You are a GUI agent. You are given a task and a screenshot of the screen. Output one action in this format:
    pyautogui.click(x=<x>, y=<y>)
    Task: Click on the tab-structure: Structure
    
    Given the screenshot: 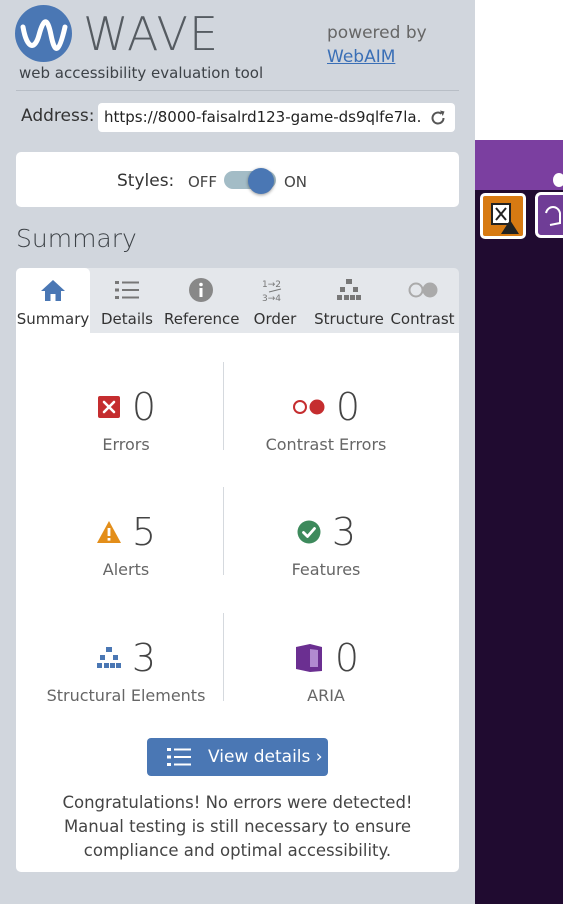 What is the action you would take?
    pyautogui.click(x=349, y=300)
    